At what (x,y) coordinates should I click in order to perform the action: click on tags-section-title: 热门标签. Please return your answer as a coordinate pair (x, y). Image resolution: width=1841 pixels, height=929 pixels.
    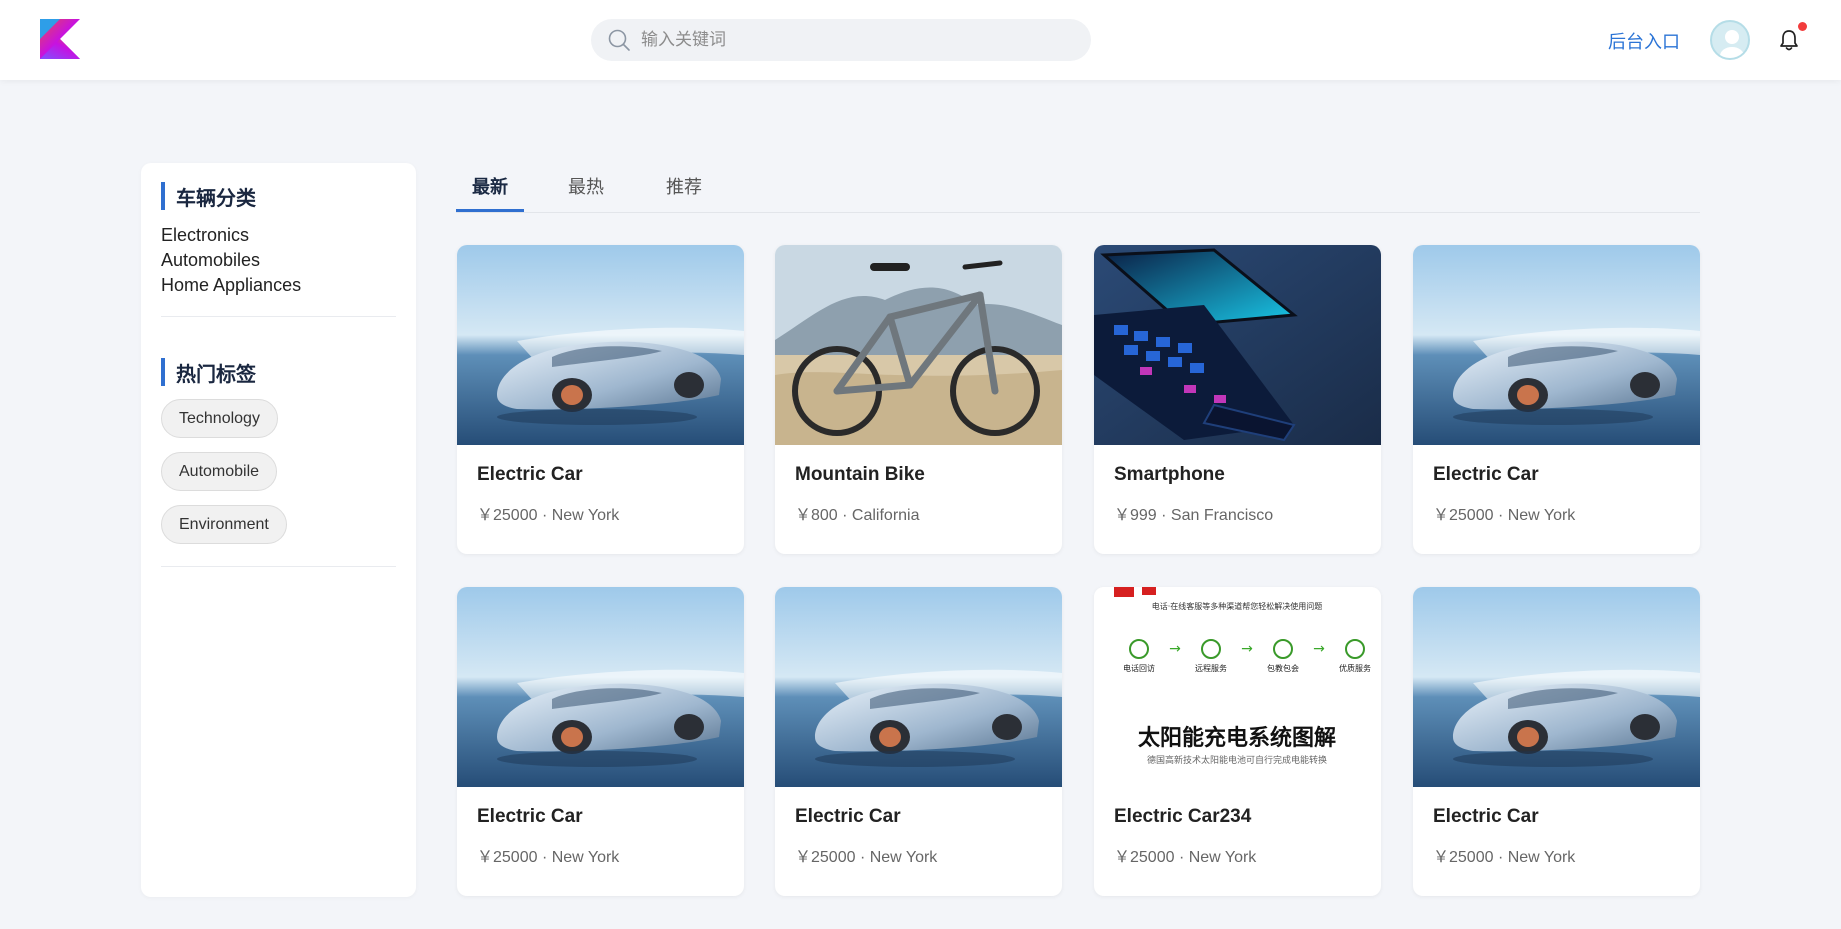
    Looking at the image, I should click on (278, 372).